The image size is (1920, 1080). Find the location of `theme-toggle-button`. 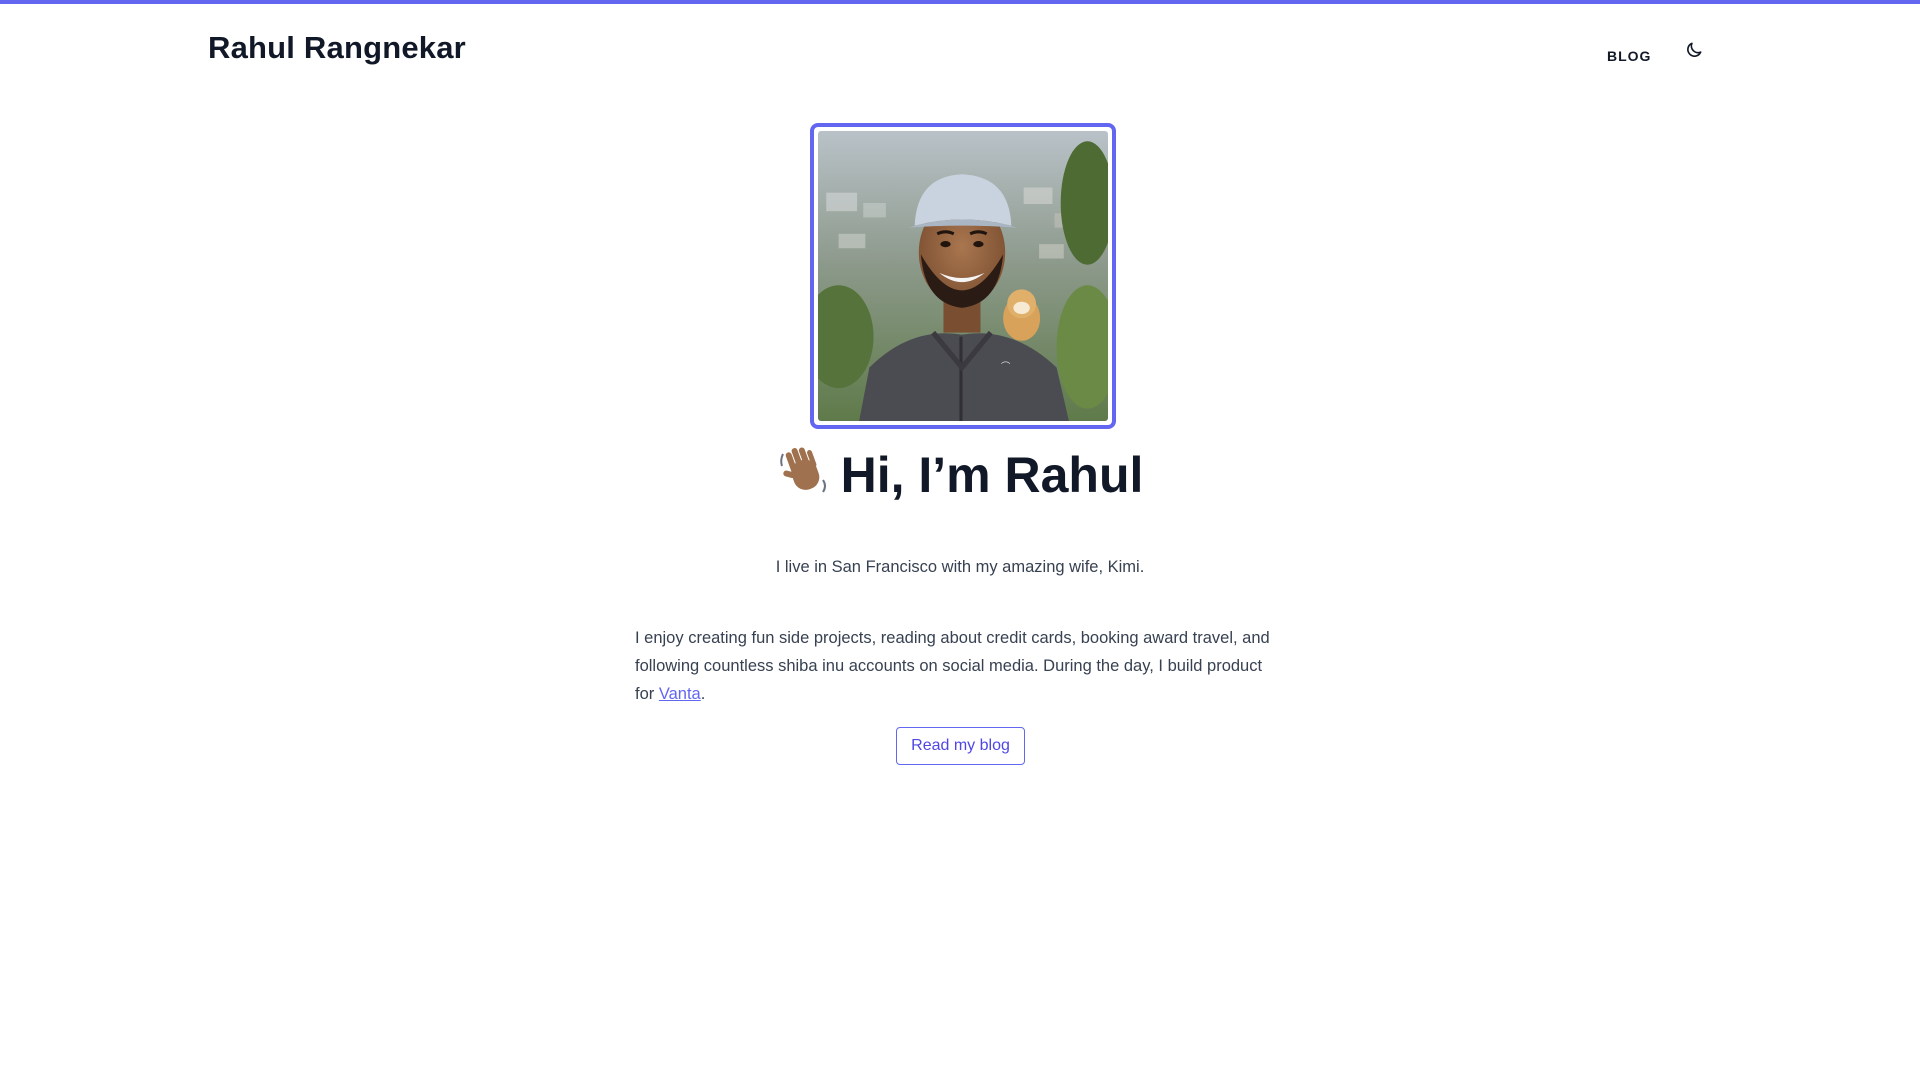

theme-toggle-button is located at coordinates (1696, 50).